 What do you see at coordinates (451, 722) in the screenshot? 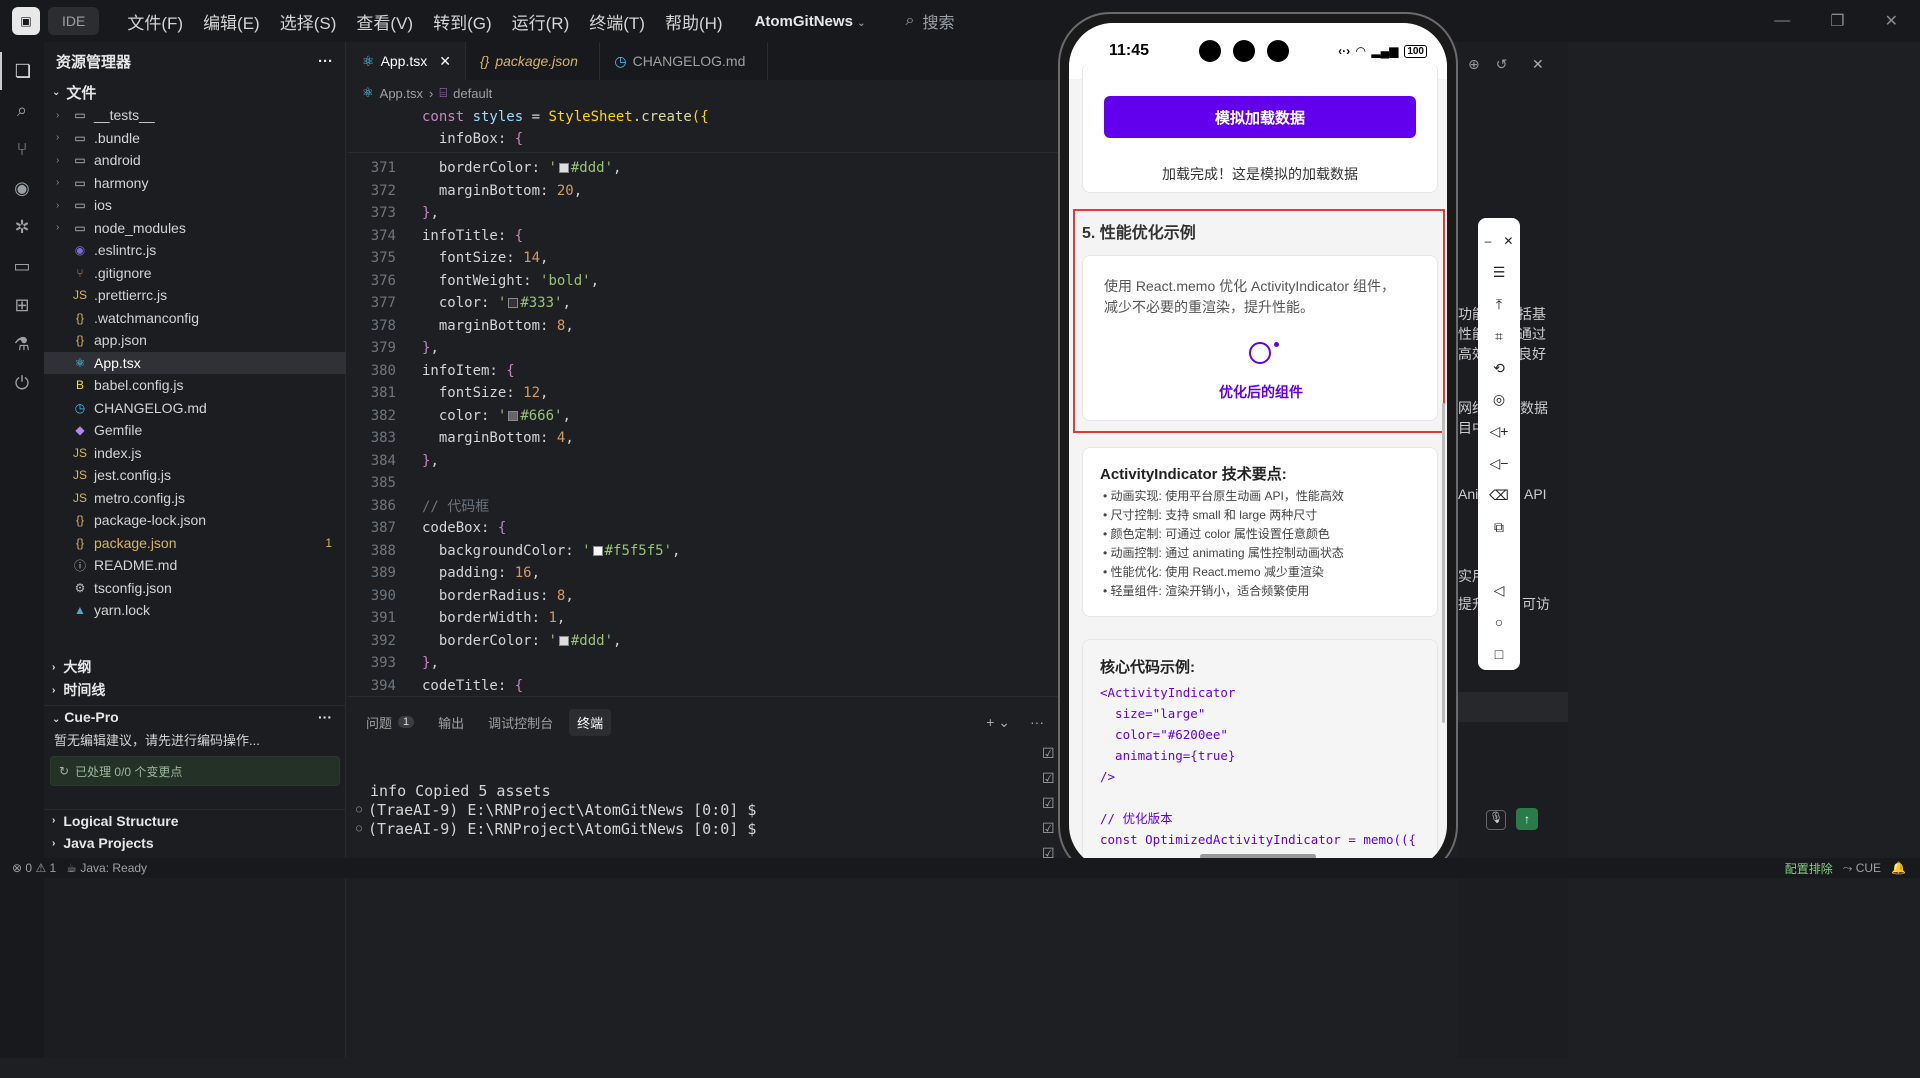
I see `tab-output: 输出` at bounding box center [451, 722].